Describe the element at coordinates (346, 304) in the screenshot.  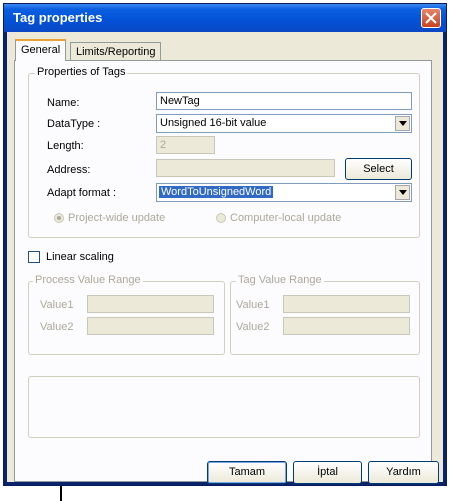
I see `tag-value1-input` at that location.